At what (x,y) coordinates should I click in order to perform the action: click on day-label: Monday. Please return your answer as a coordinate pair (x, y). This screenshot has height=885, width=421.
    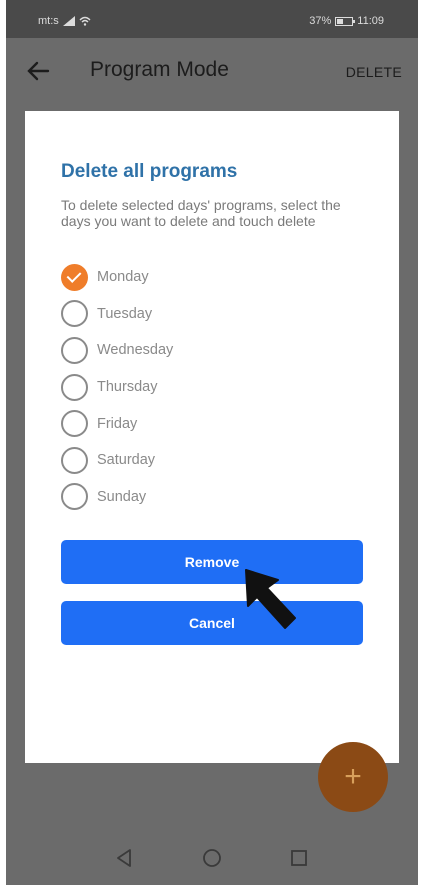
    Looking at the image, I should click on (123, 277).